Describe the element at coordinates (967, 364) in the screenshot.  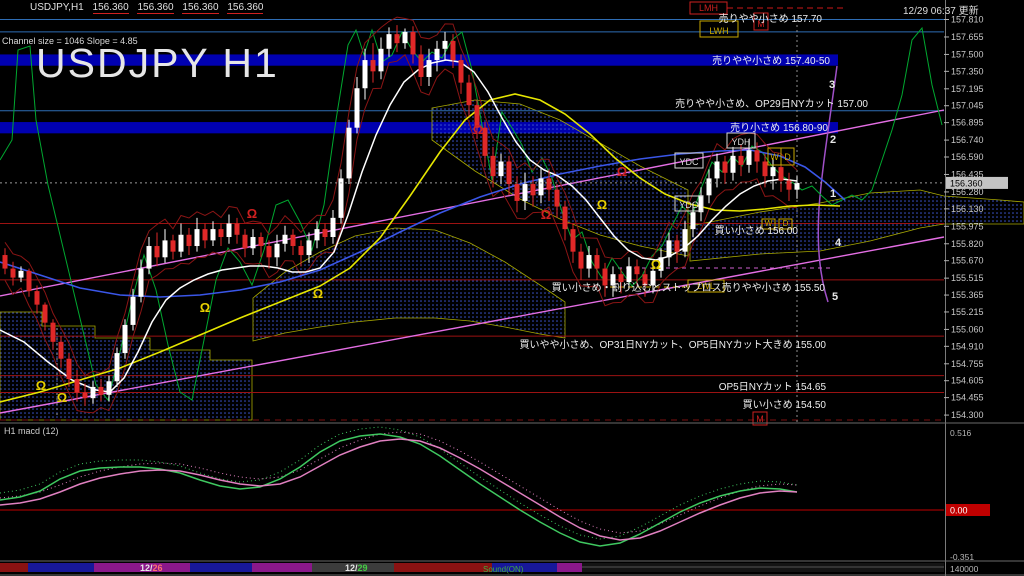
I see `price-tick: 154.755` at that location.